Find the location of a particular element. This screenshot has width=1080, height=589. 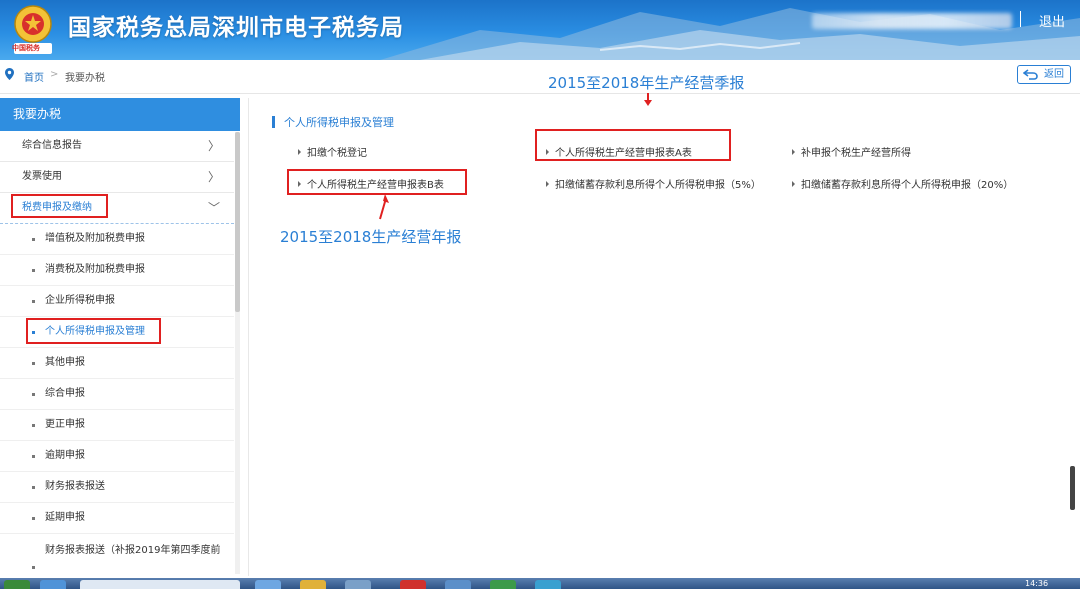

subnav-item-label: 消费税及附加税费申报 is located at coordinates (95, 269).